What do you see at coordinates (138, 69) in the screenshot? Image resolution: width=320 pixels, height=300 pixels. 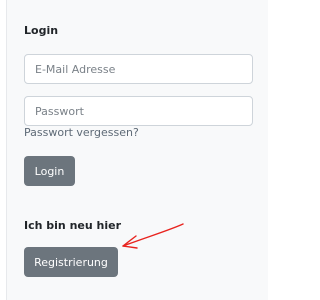 I see `email-field` at bounding box center [138, 69].